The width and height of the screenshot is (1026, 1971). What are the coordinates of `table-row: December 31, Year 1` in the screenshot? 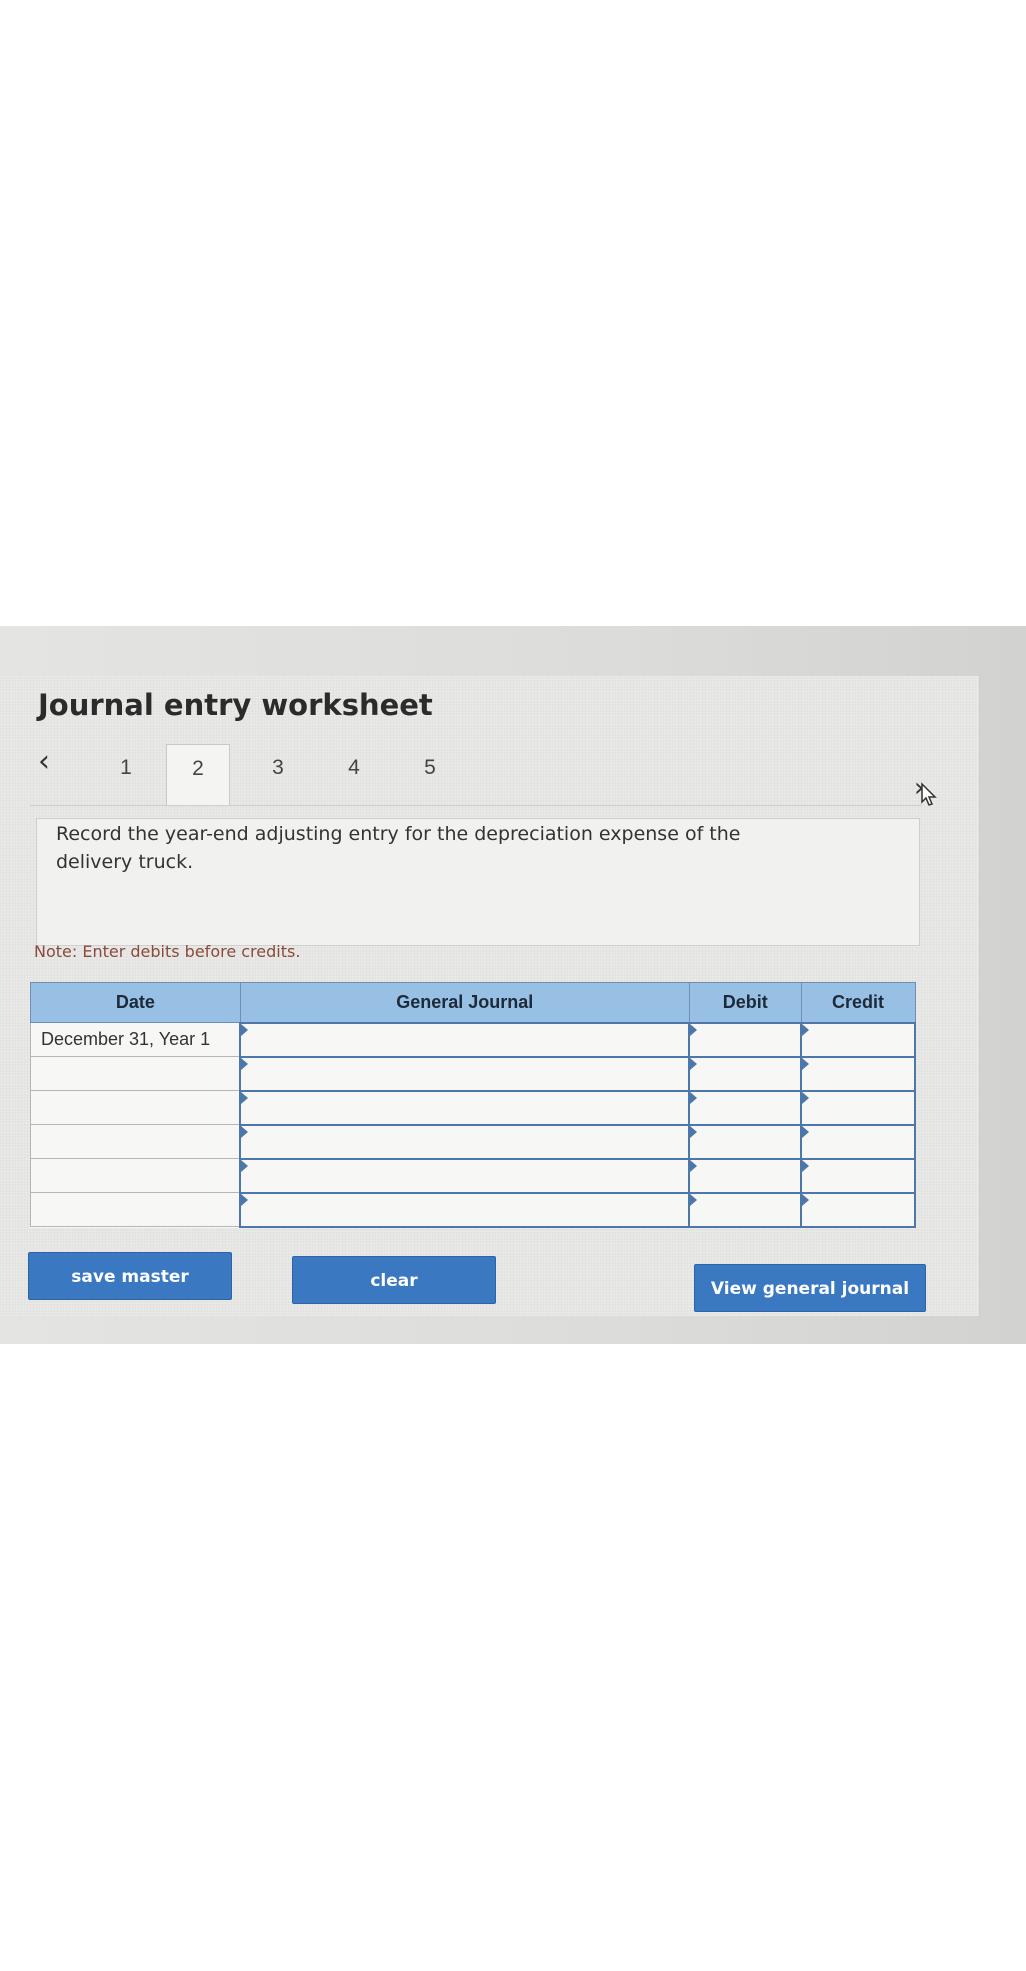 It's located at (473, 1039).